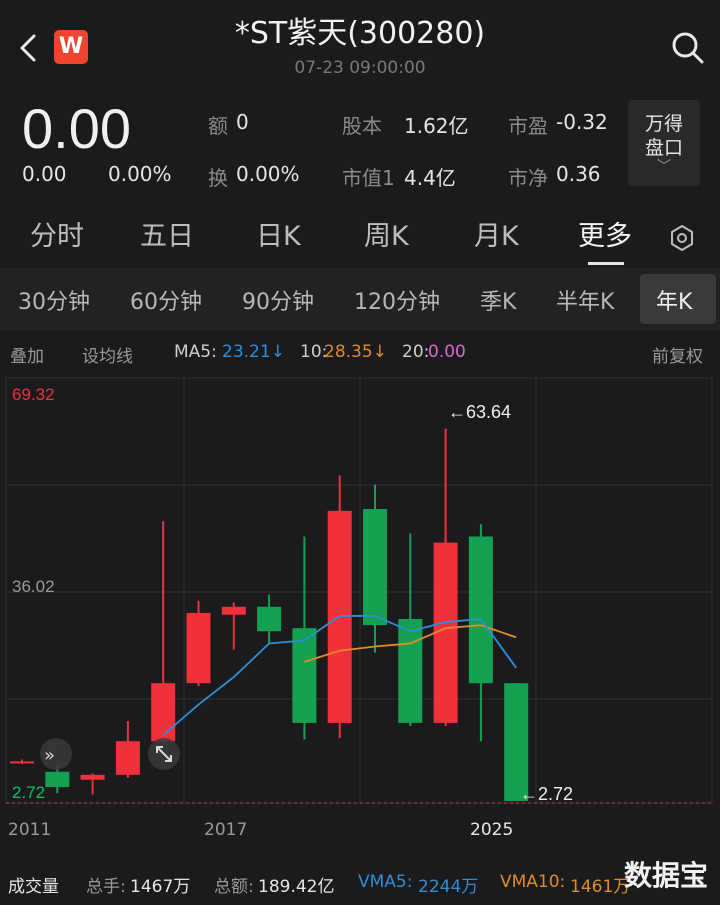 The image size is (720, 905). I want to click on set-ma-button: 设均线, so click(107, 354).